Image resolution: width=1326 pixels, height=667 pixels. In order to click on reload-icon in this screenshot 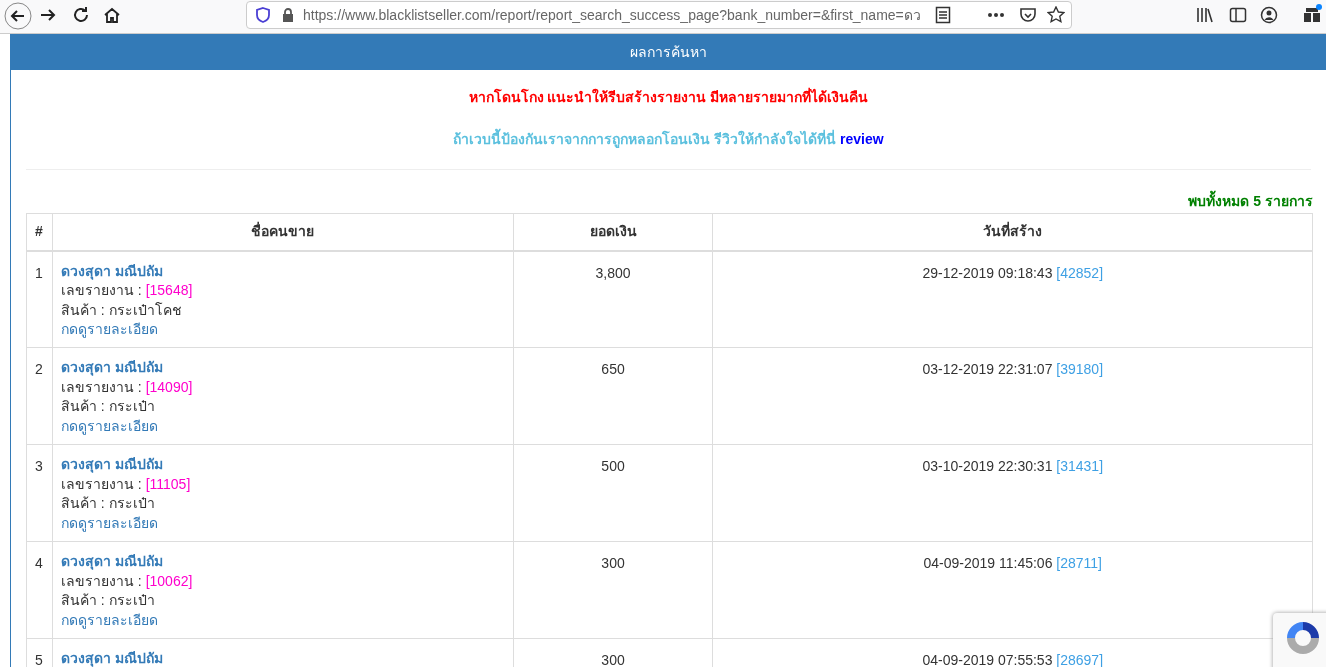, I will do `click(81, 15)`.